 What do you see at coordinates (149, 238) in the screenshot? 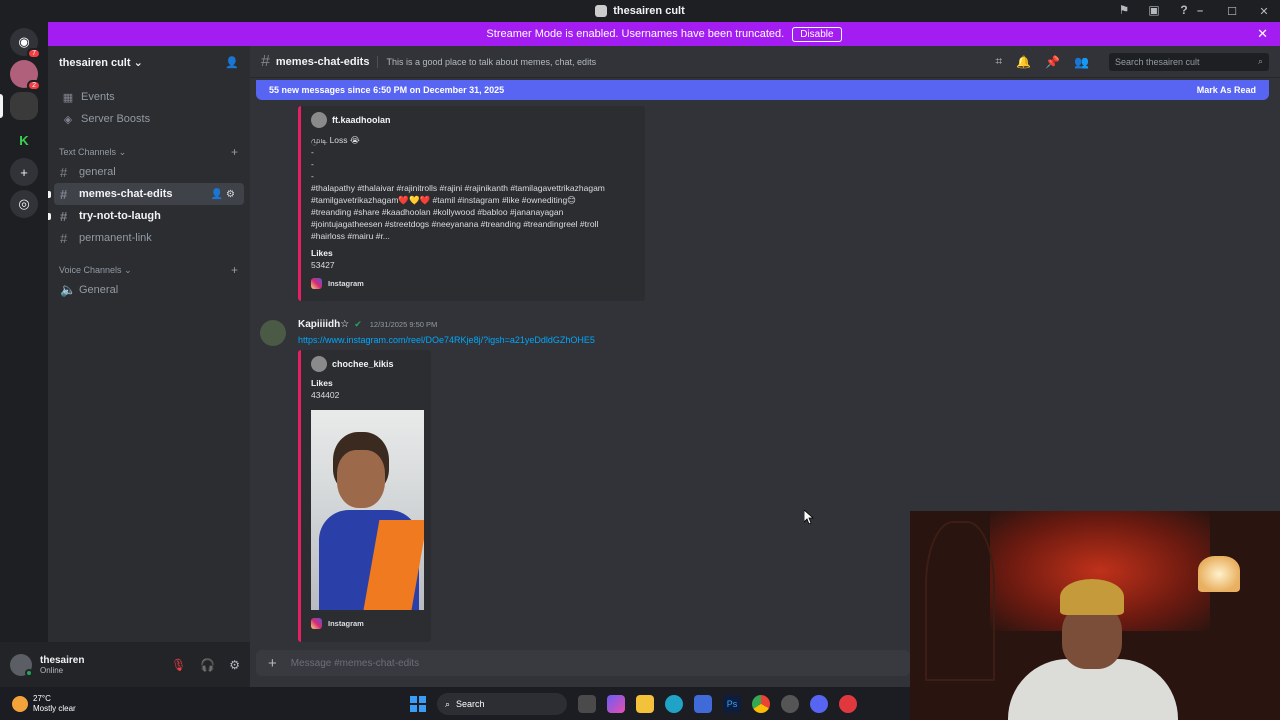
I see `channel-permanent-link: # permanent-link` at bounding box center [149, 238].